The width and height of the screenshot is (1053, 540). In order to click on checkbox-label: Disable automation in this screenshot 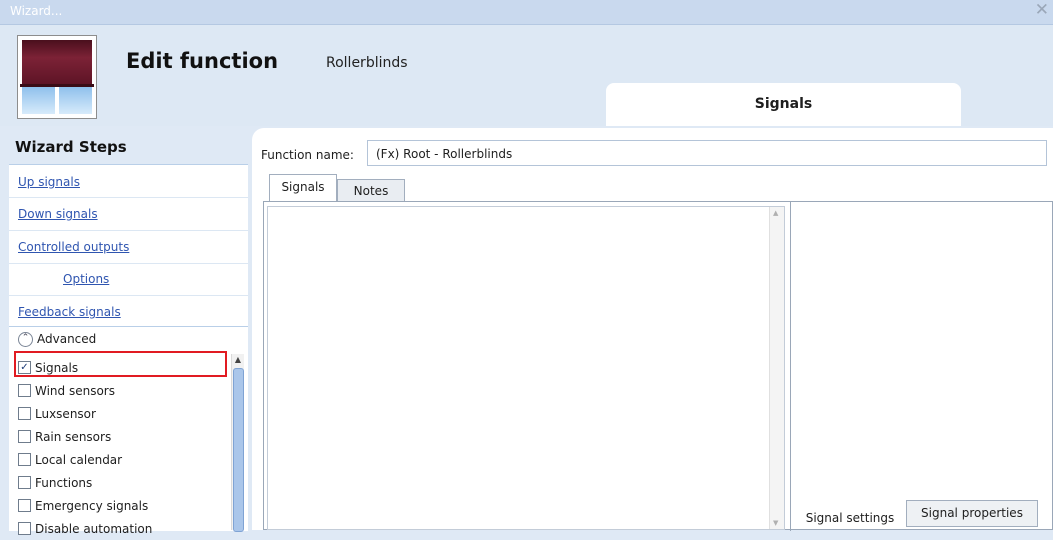, I will do `click(94, 529)`.